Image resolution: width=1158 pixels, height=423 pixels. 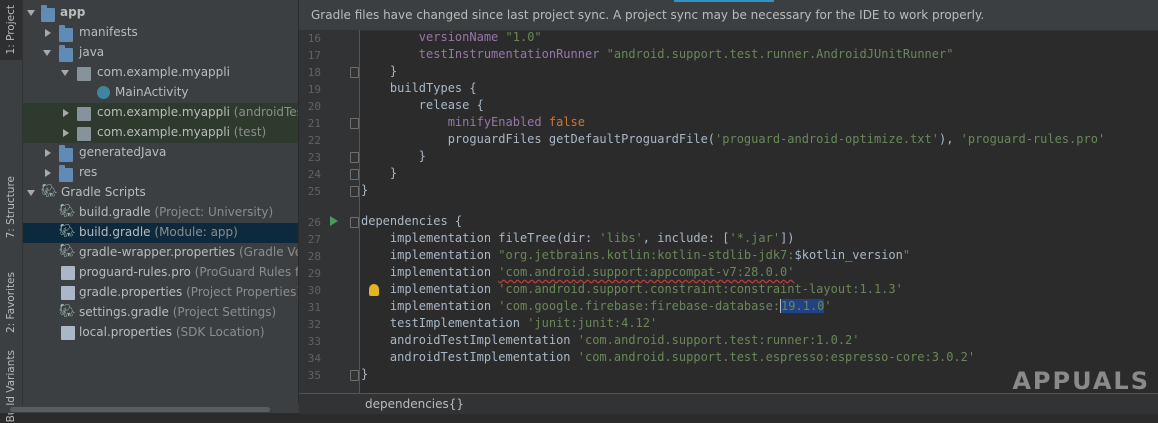 What do you see at coordinates (11, 302) in the screenshot?
I see `tab-favorites: 2: Favorites` at bounding box center [11, 302].